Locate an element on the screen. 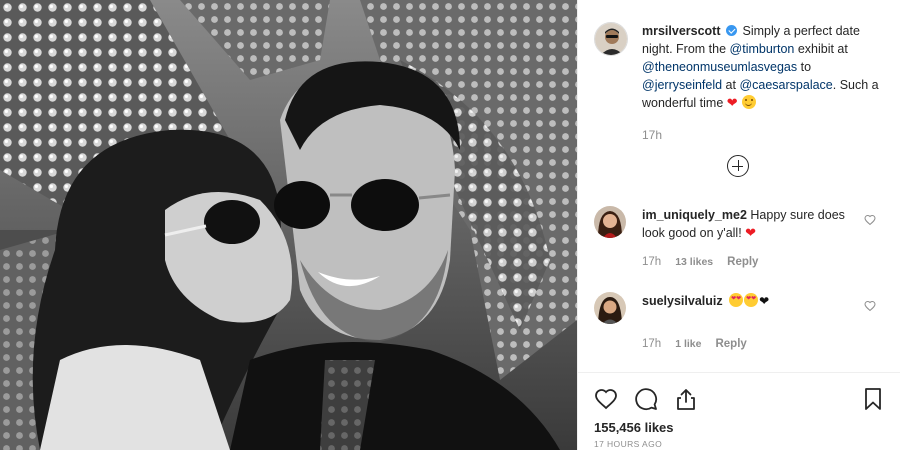 The image size is (900, 450). verified-badge-icon is located at coordinates (731, 30).